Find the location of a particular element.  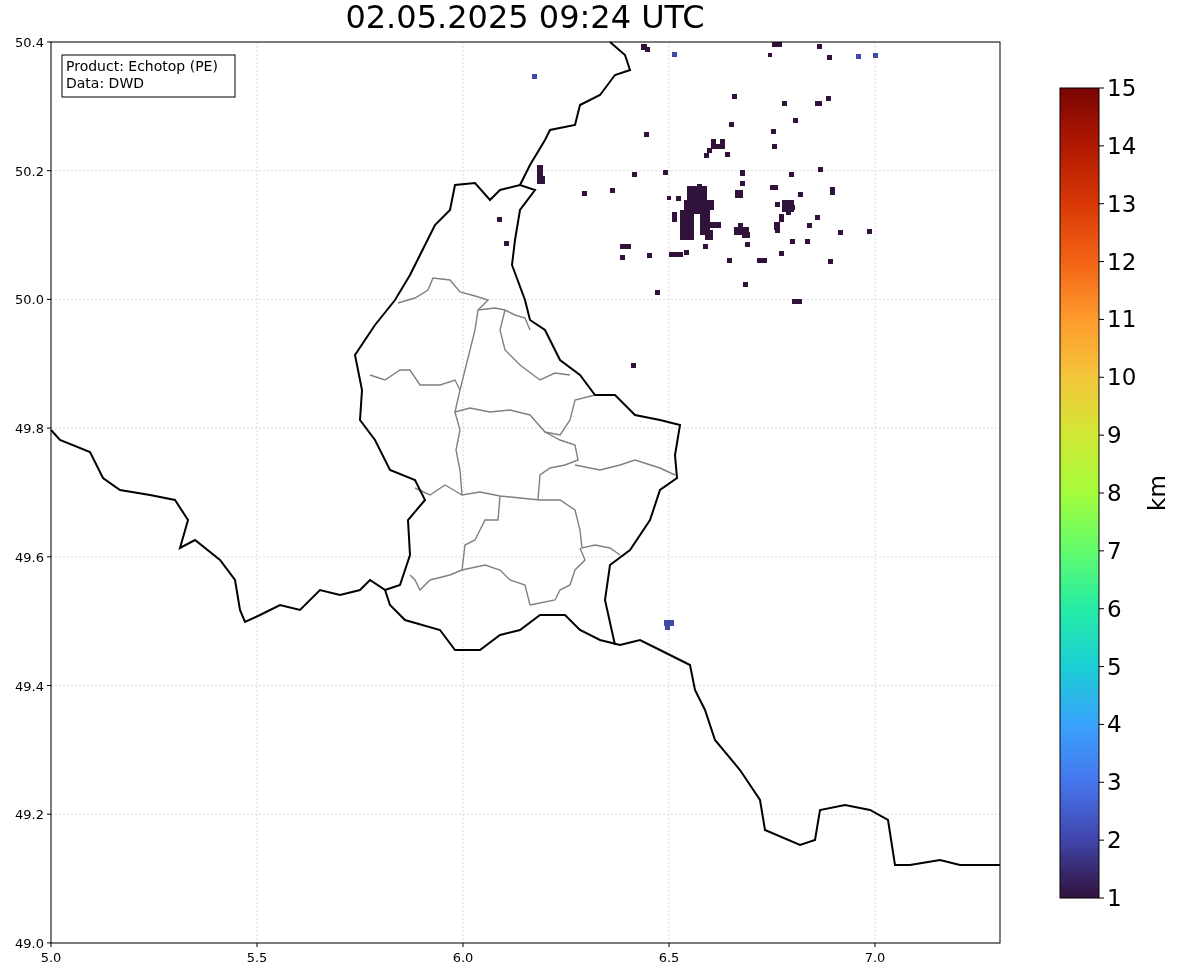

colorbar-tick-label: 9 is located at coordinates (1114, 435).